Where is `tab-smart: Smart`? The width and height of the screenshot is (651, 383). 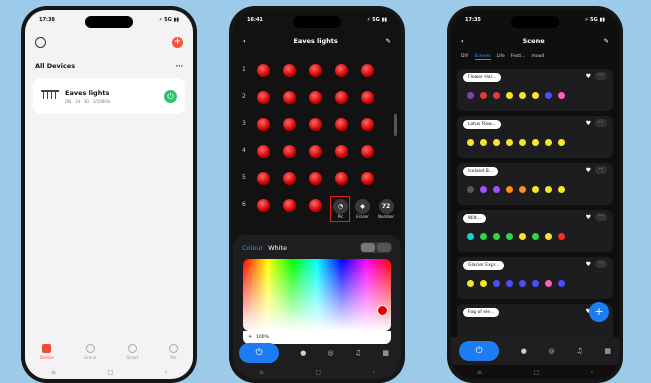
tab-smart: Smart is located at coordinates (133, 352).